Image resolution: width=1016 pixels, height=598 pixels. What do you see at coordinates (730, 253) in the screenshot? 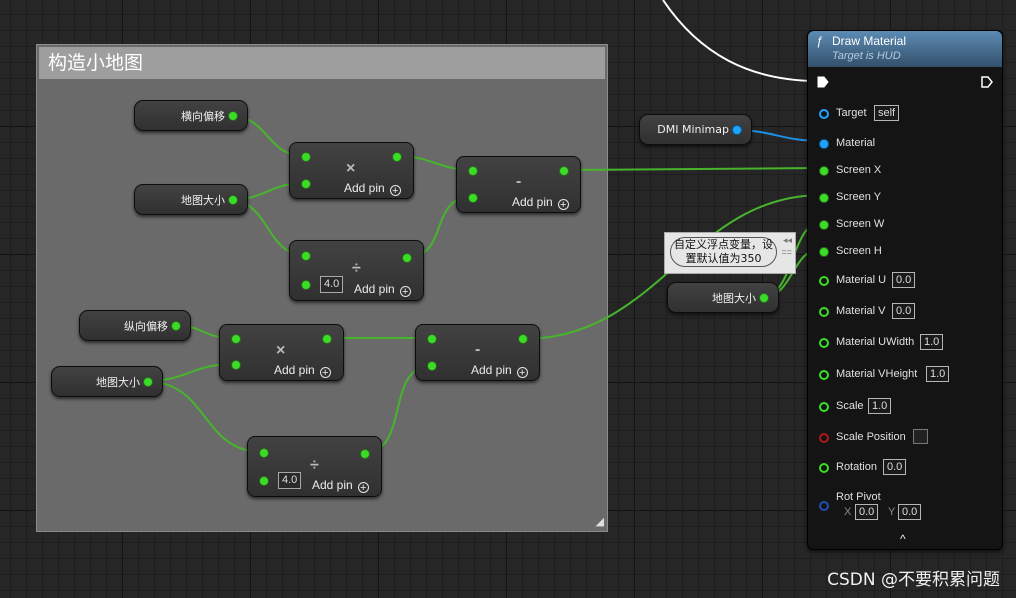
I see `variable-tooltip: 自定义浮点变量，设置默认值为350 ◂◂ ==` at bounding box center [730, 253].